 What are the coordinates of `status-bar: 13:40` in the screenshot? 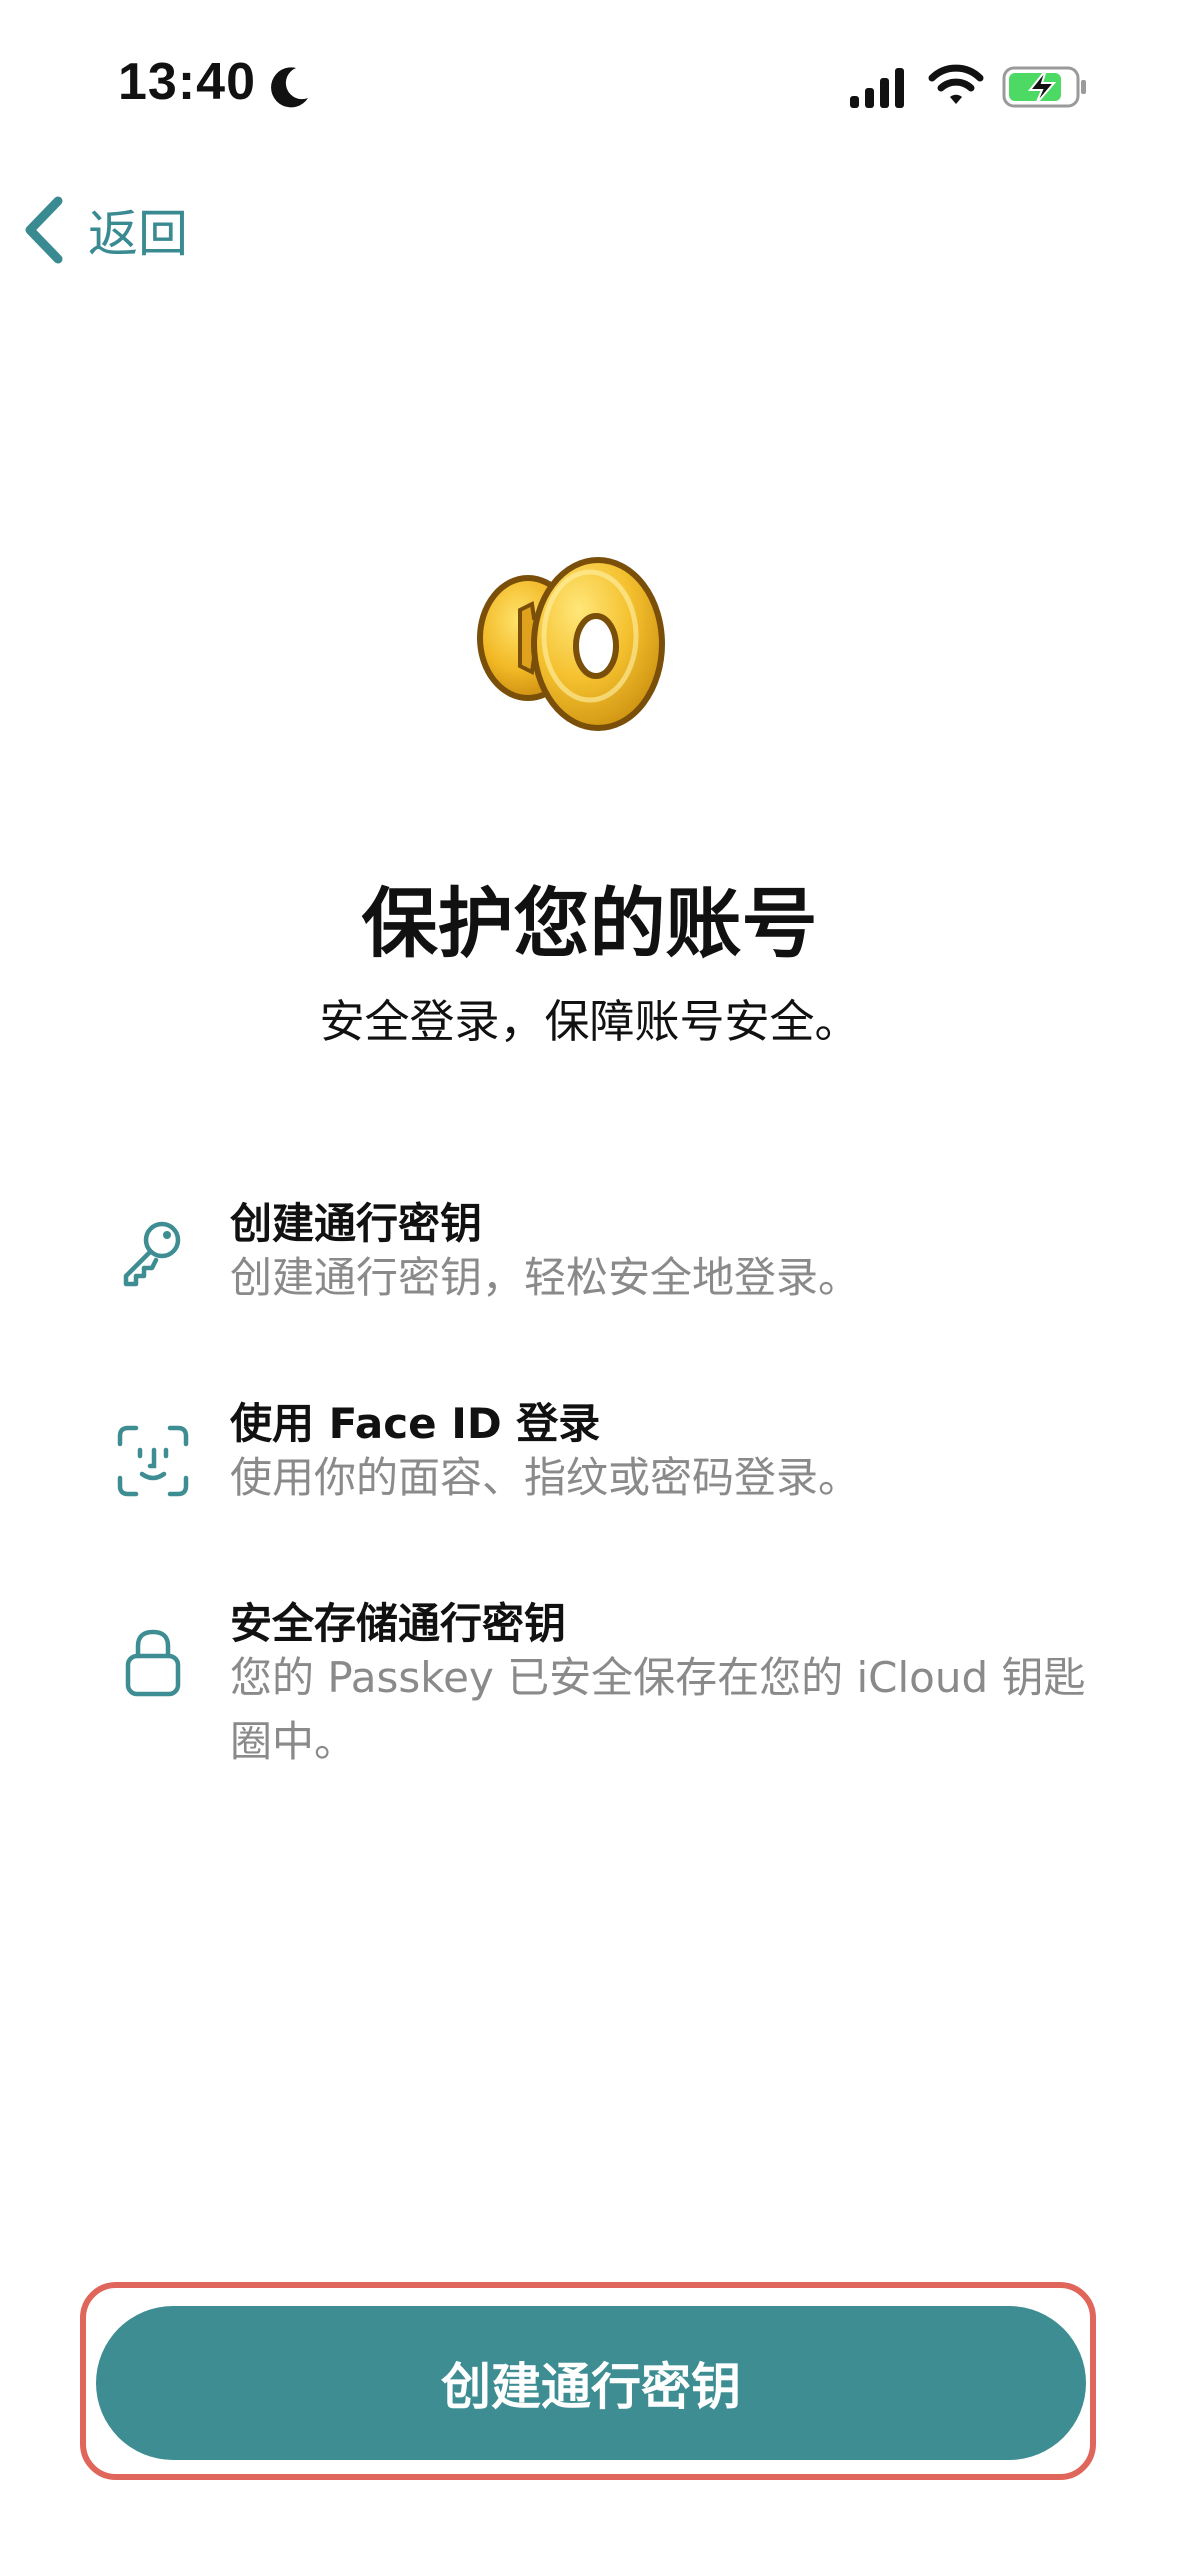 It's located at (589, 70).